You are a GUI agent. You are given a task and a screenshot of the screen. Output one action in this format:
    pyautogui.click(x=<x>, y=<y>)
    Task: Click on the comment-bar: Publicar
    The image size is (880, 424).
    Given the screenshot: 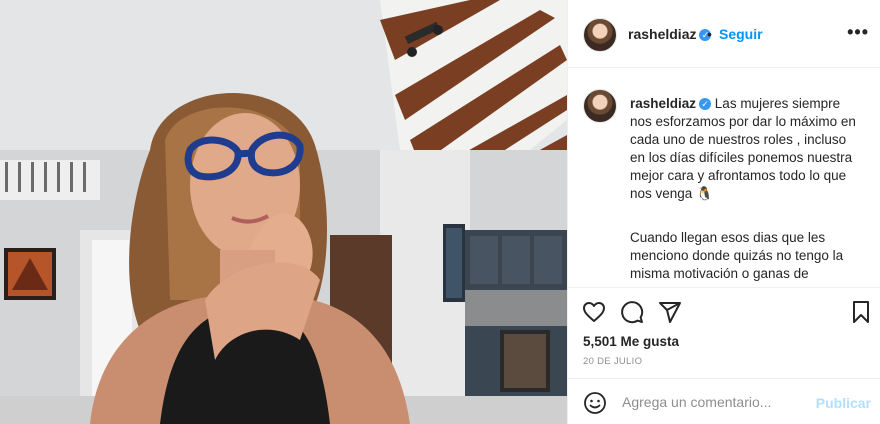 What is the action you would take?
    pyautogui.click(x=724, y=401)
    